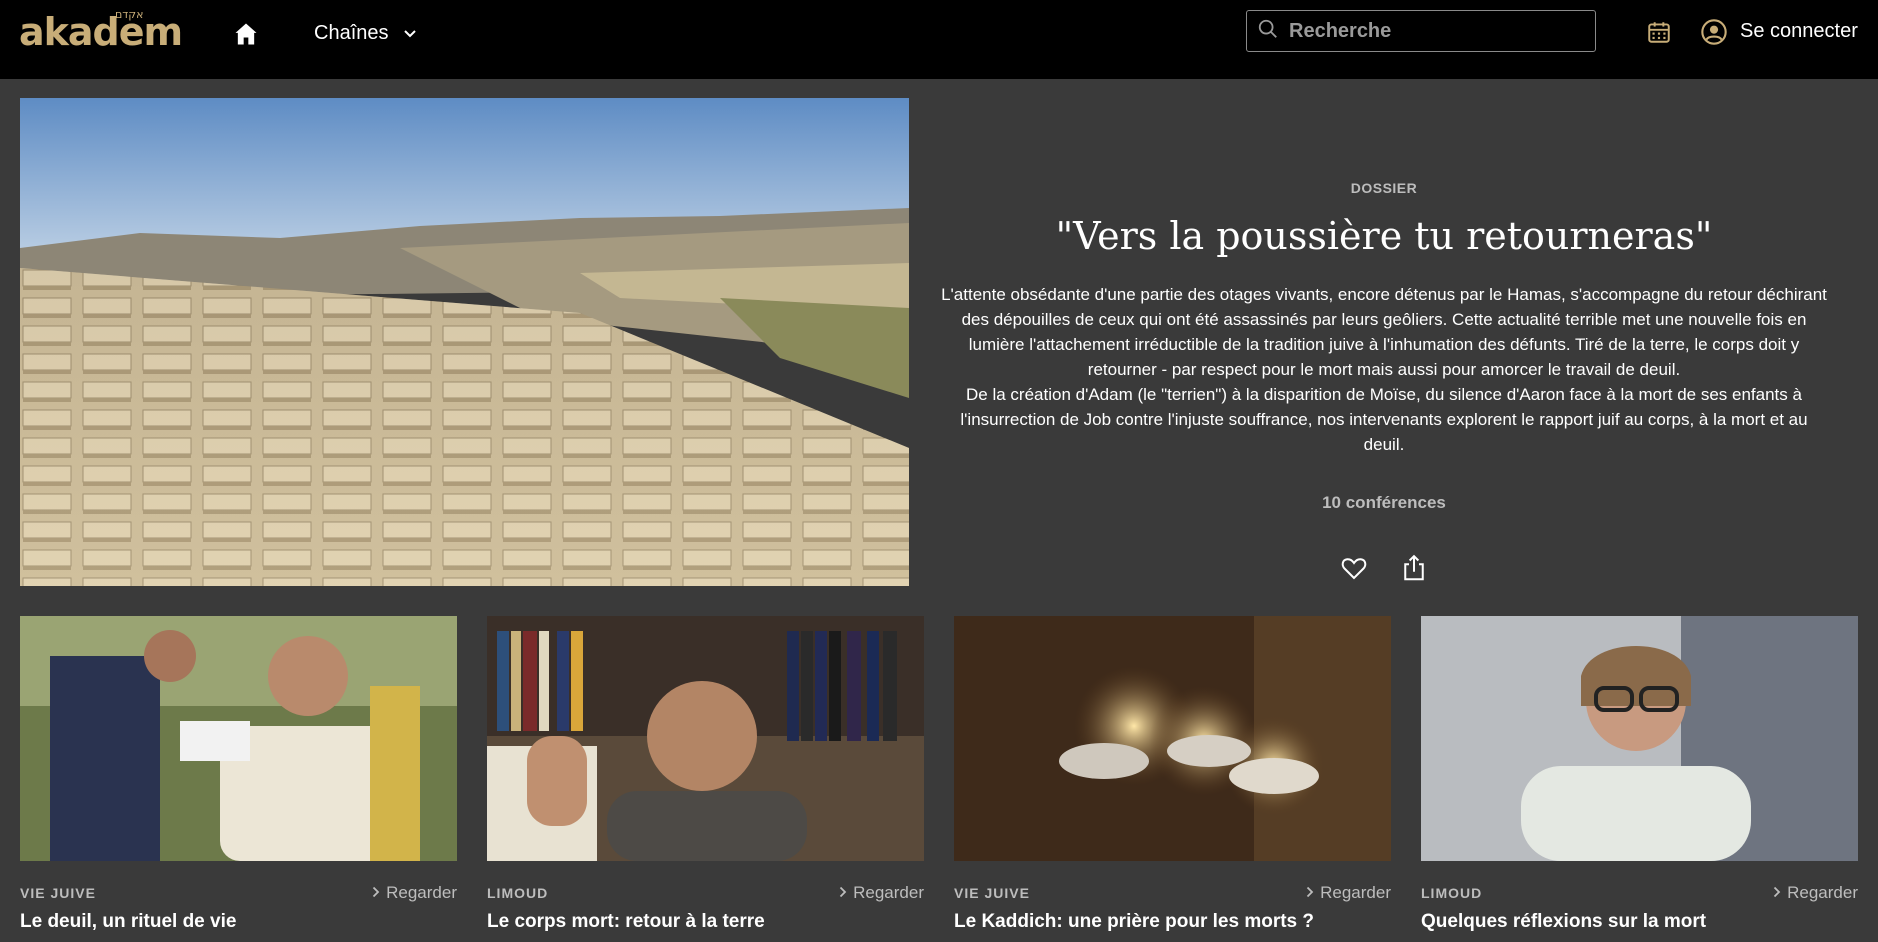  I want to click on logo-hebrew-text: אקדם, so click(129, 14).